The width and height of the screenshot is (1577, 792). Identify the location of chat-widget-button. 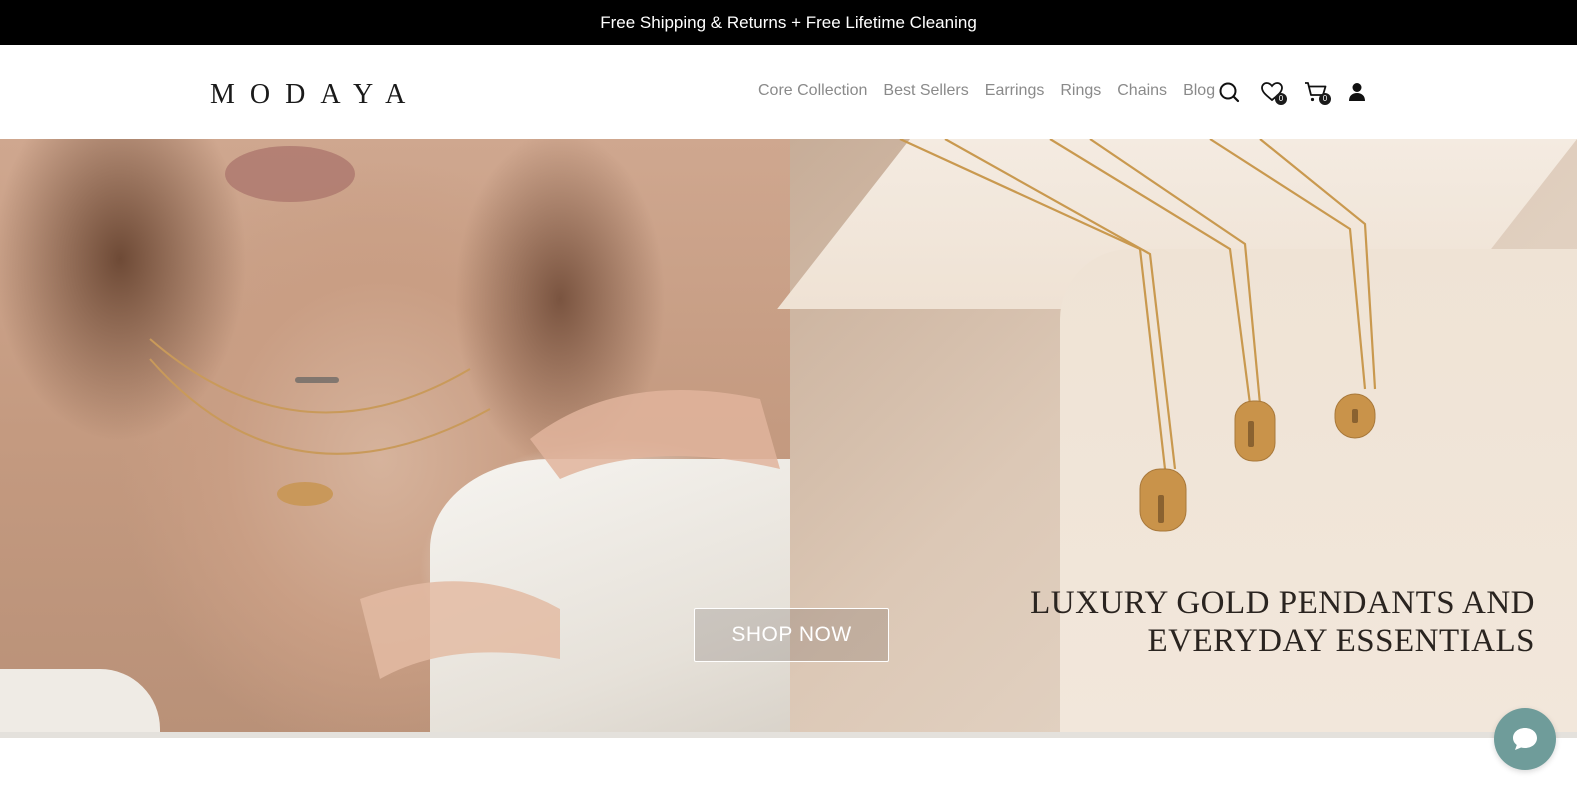
(1525, 739).